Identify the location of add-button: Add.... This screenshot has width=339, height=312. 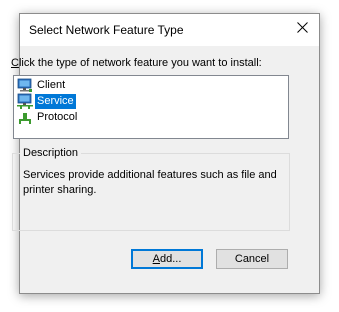
(167, 259).